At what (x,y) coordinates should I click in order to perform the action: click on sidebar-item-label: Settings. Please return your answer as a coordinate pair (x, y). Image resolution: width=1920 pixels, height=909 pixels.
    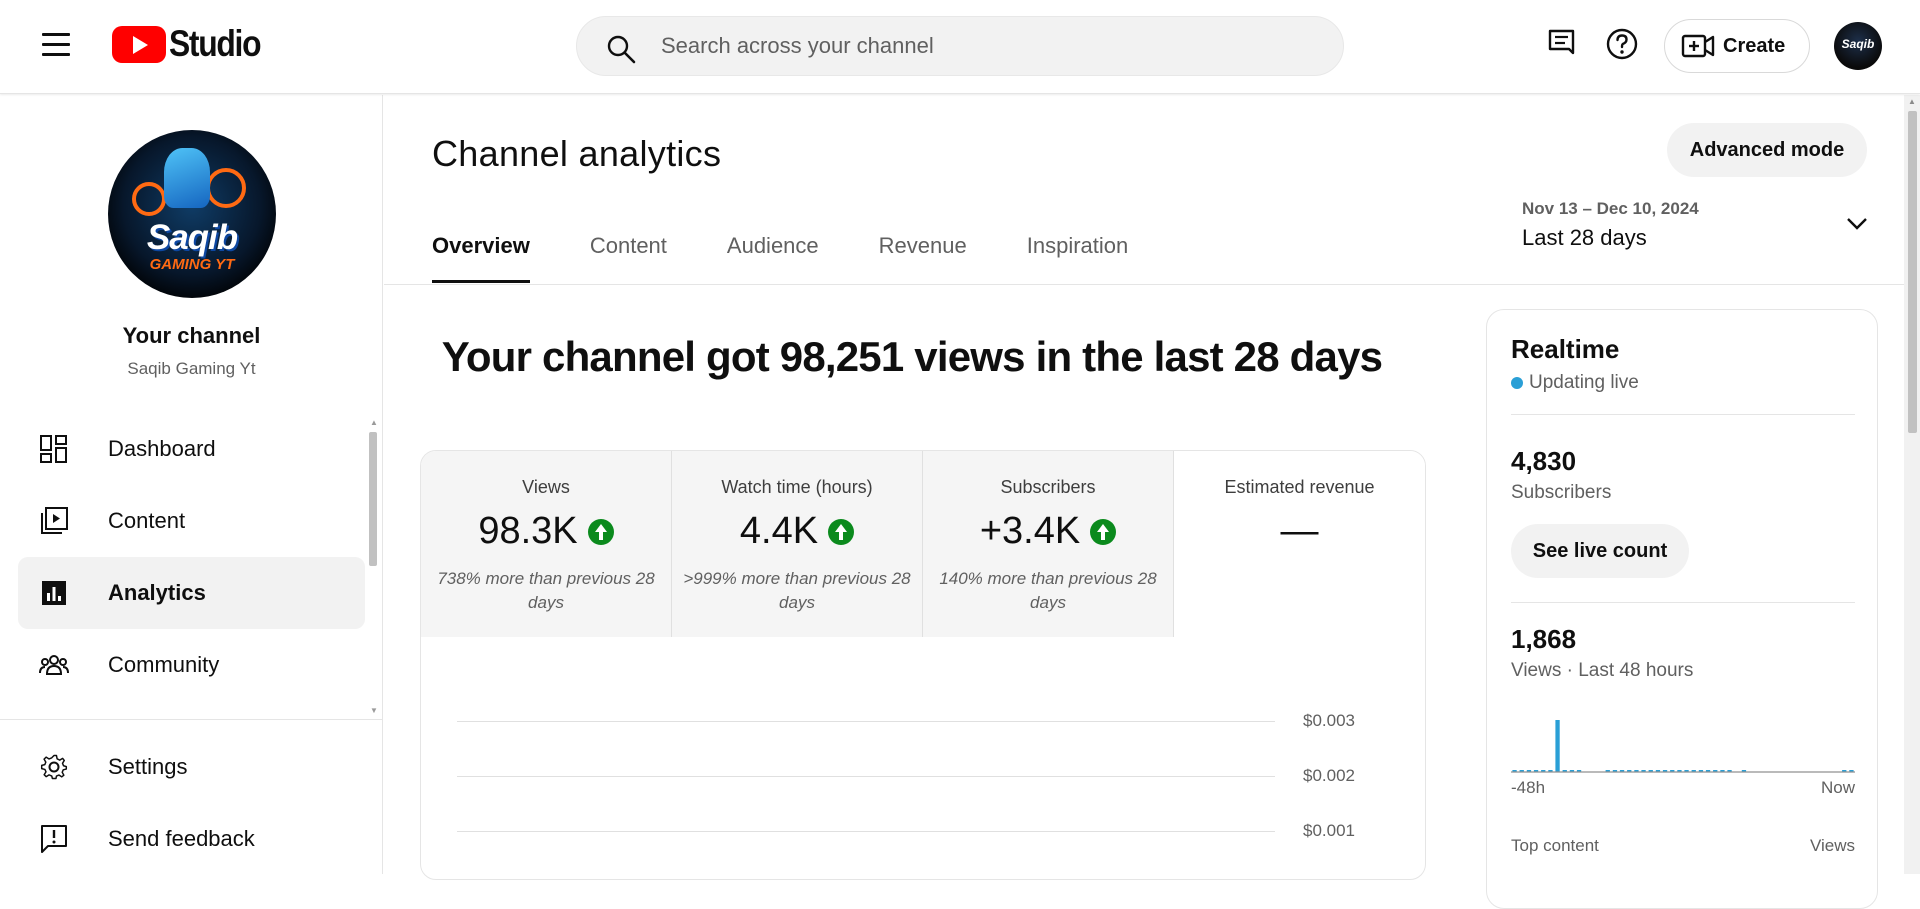
    Looking at the image, I should click on (148, 766).